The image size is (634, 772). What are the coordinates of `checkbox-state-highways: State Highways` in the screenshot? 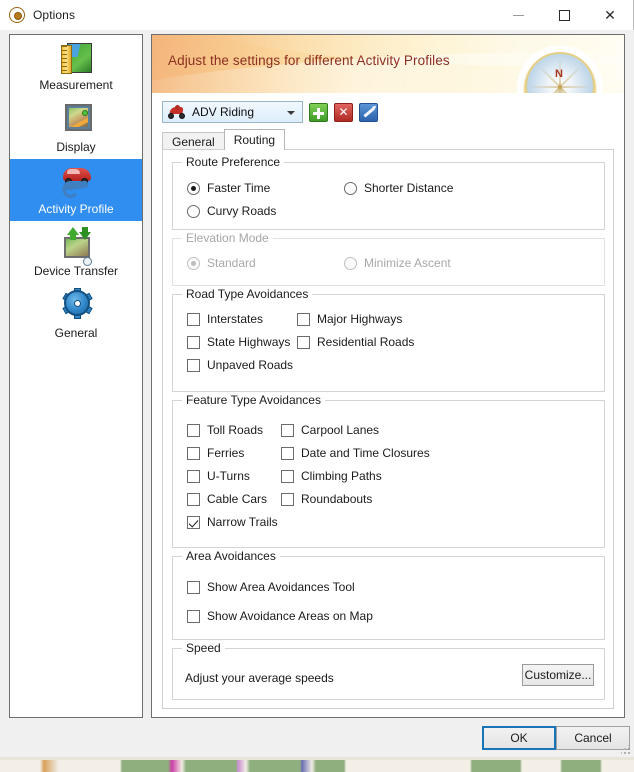 It's located at (238, 342).